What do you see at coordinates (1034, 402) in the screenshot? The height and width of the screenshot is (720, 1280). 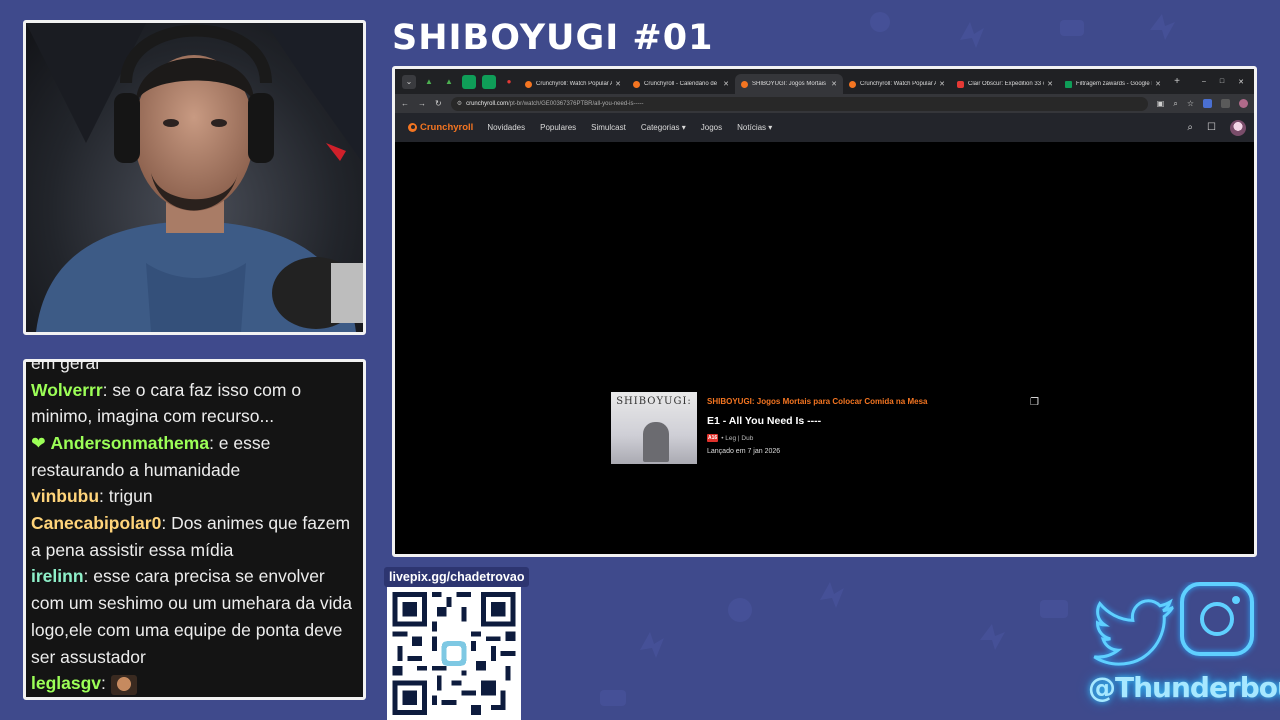 I see `bookmark-icon: ❐` at bounding box center [1034, 402].